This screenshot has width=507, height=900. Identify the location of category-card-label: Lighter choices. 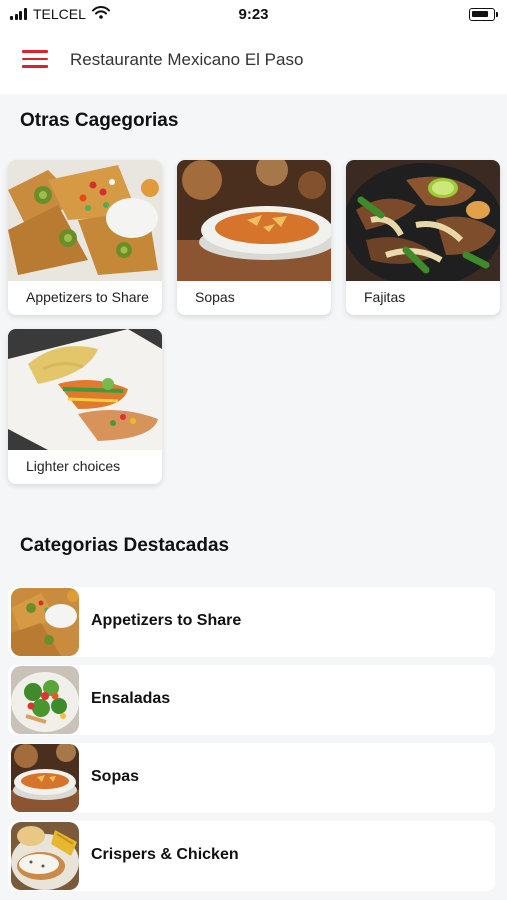
(73, 466).